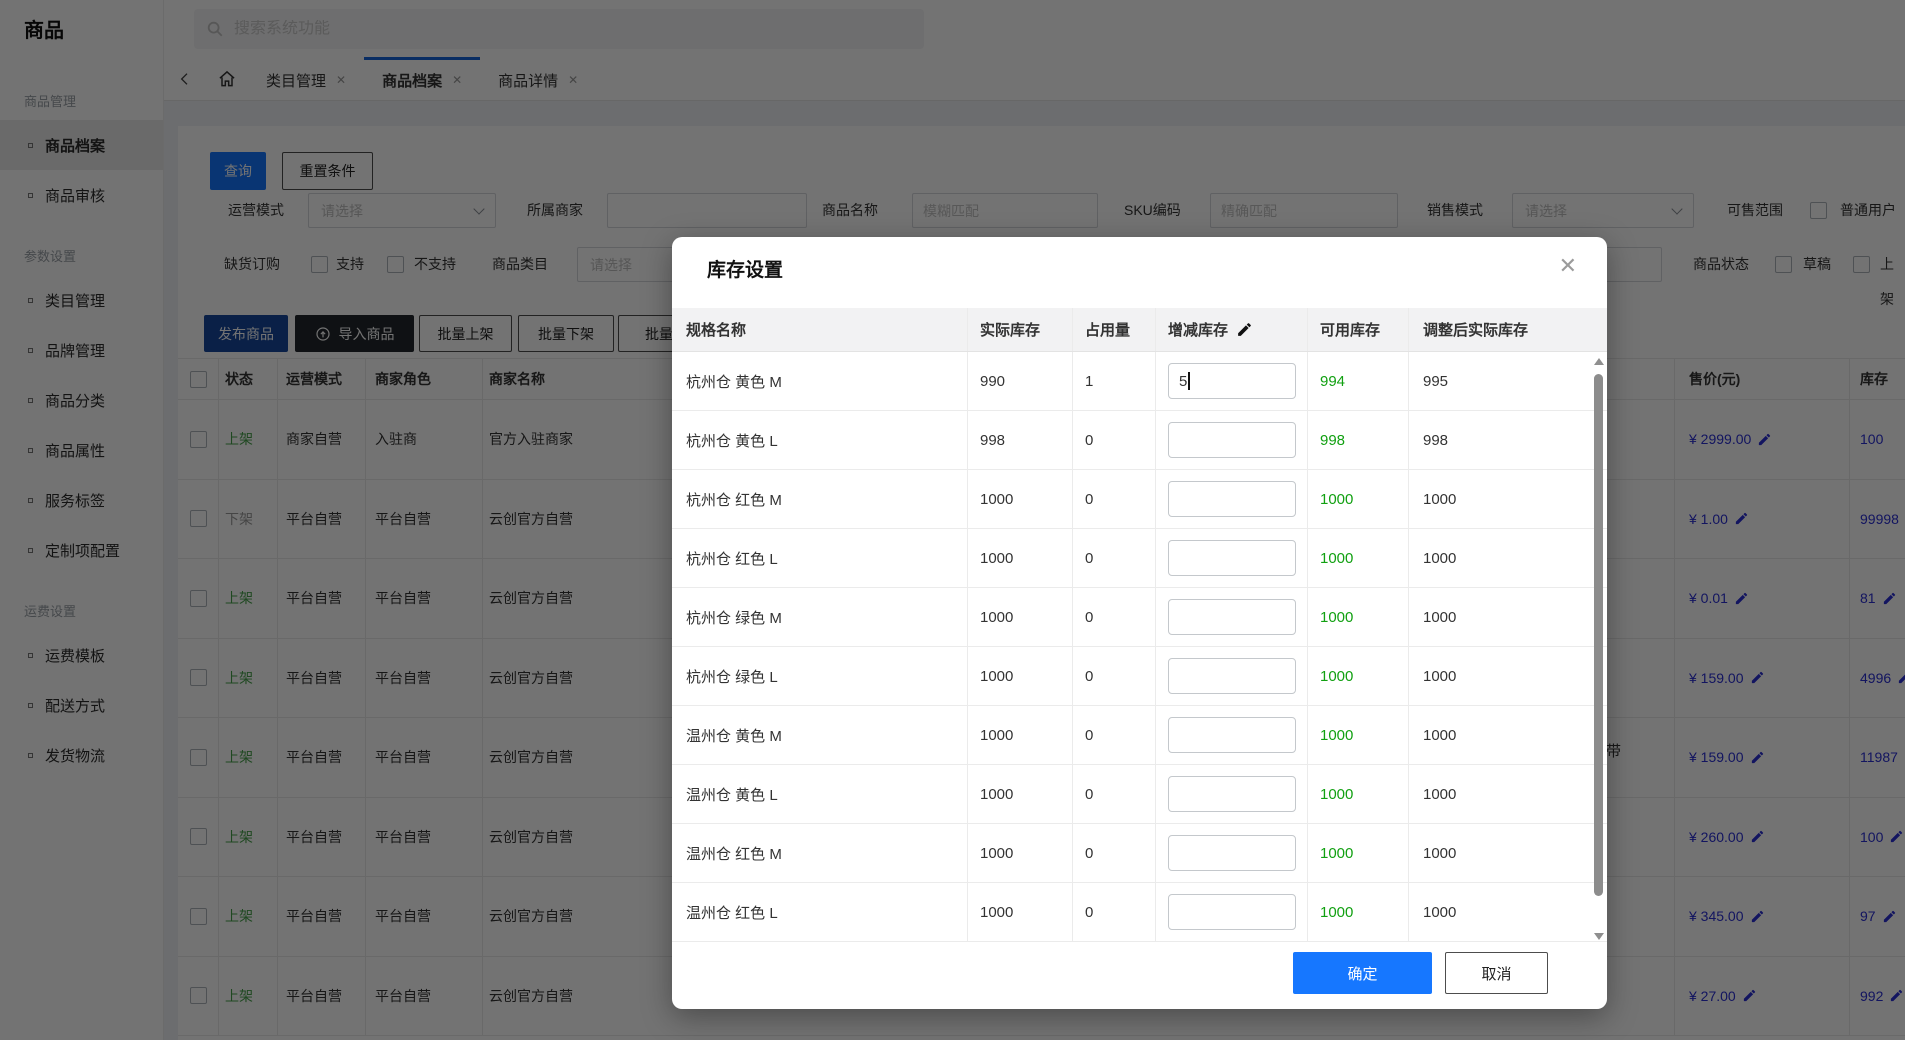  I want to click on stock-row: 杭州仓 黄色 L 998 0 998 998, so click(1139, 440).